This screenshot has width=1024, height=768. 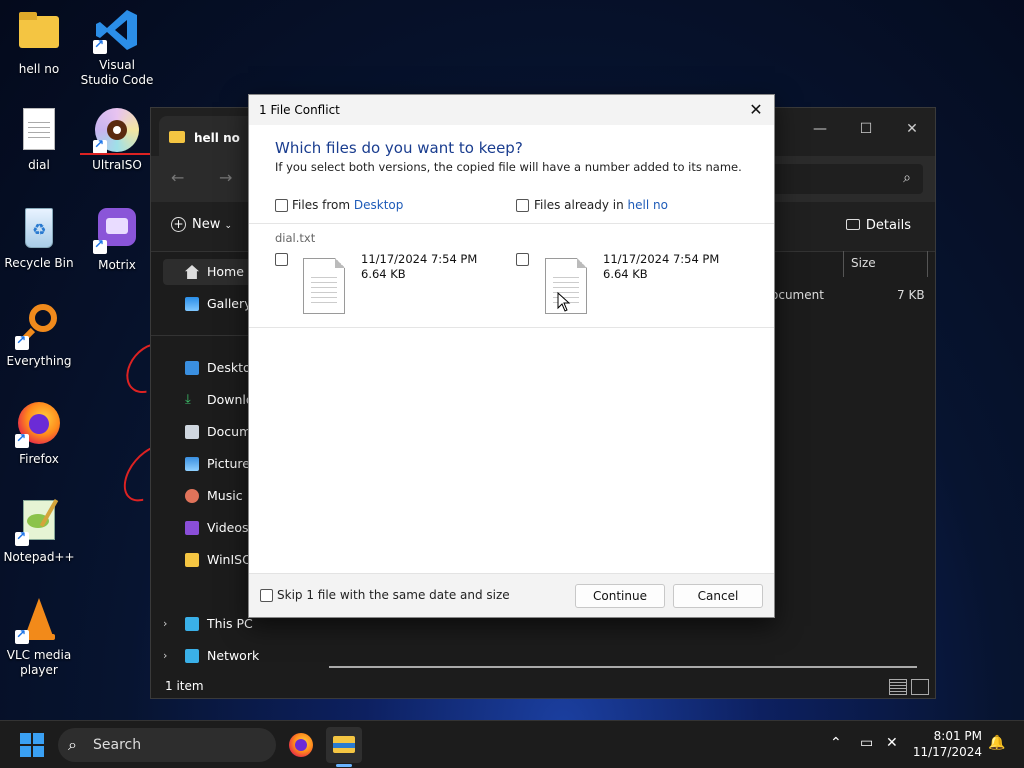 What do you see at coordinates (892, 743) in the screenshot?
I see `volume-muted-icon: ✕` at bounding box center [892, 743].